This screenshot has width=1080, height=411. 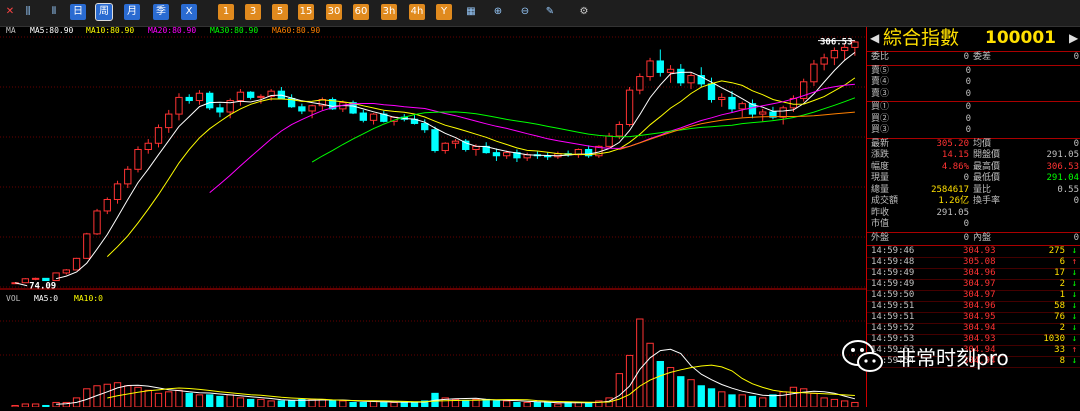 I want to click on order-stat-row-value2: 0, so click(x=1076, y=57).